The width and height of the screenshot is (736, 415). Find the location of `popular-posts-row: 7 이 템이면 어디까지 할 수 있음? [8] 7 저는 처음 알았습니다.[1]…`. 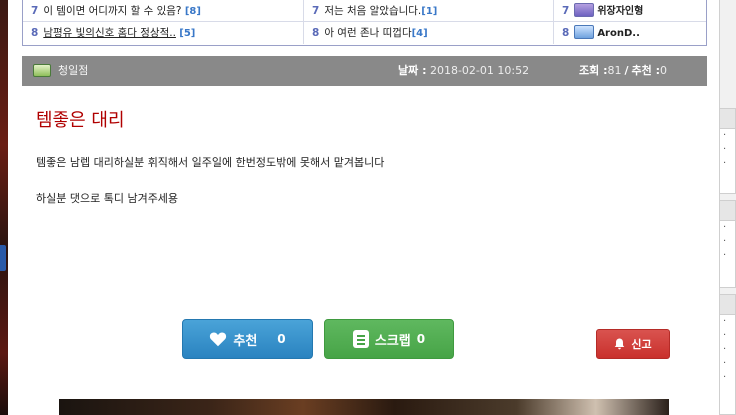

popular-posts-row: 7 이 템이면 어디까지 할 수 있음? [8] 7 저는 처음 알았습니다.[1]… is located at coordinates (364, 11).